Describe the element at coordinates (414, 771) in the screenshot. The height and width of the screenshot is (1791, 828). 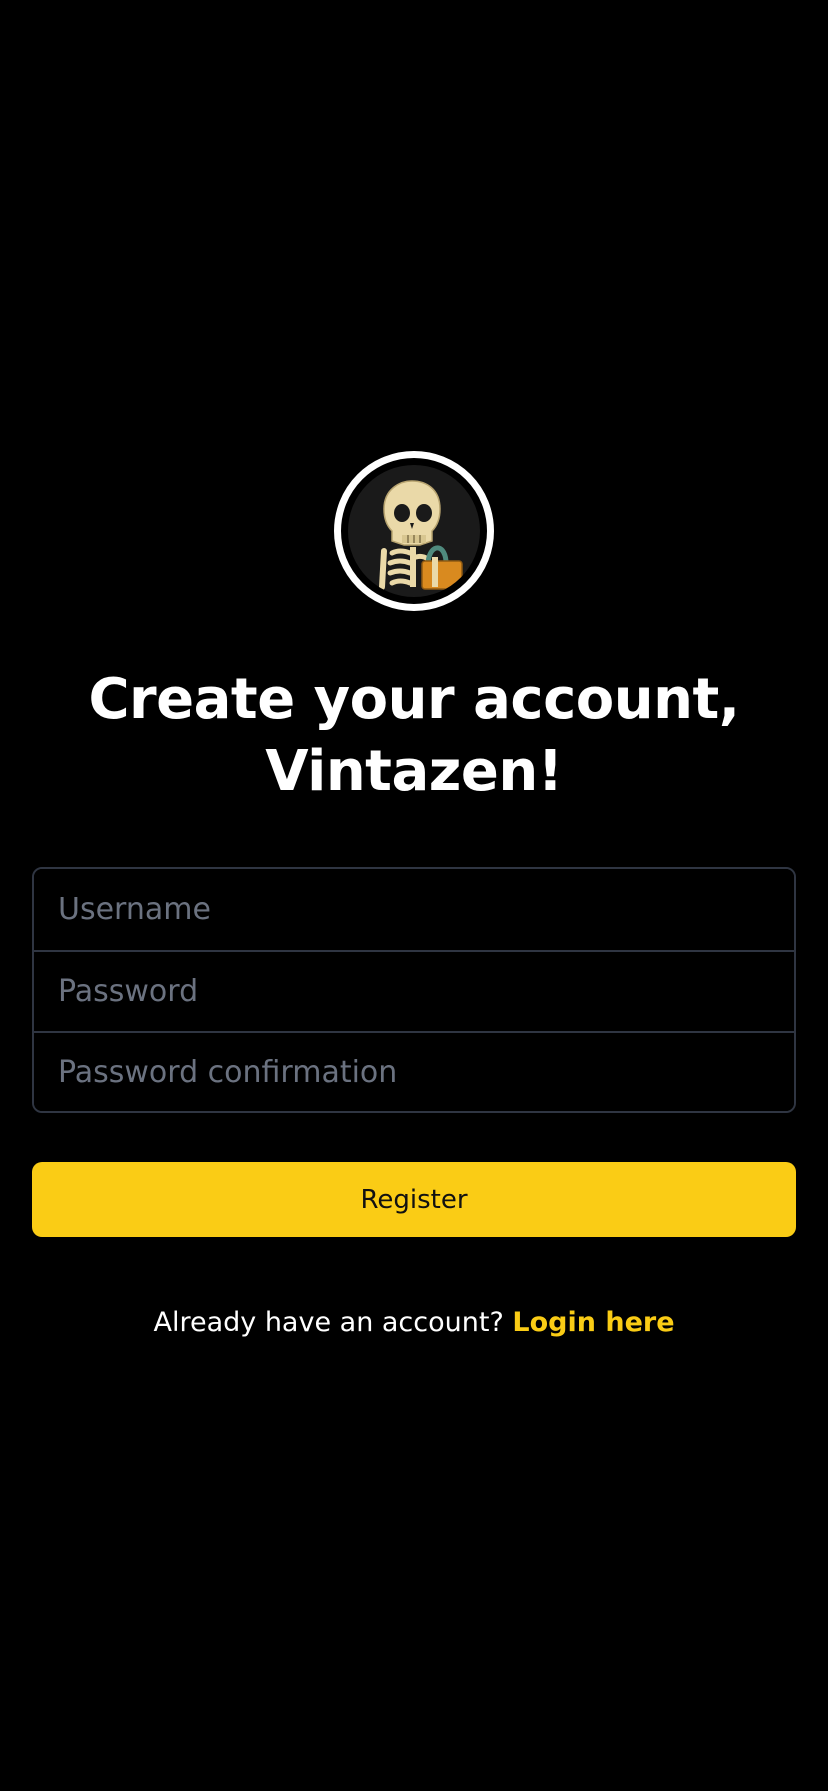
I see `title-line-2: Vintazen!` at that location.